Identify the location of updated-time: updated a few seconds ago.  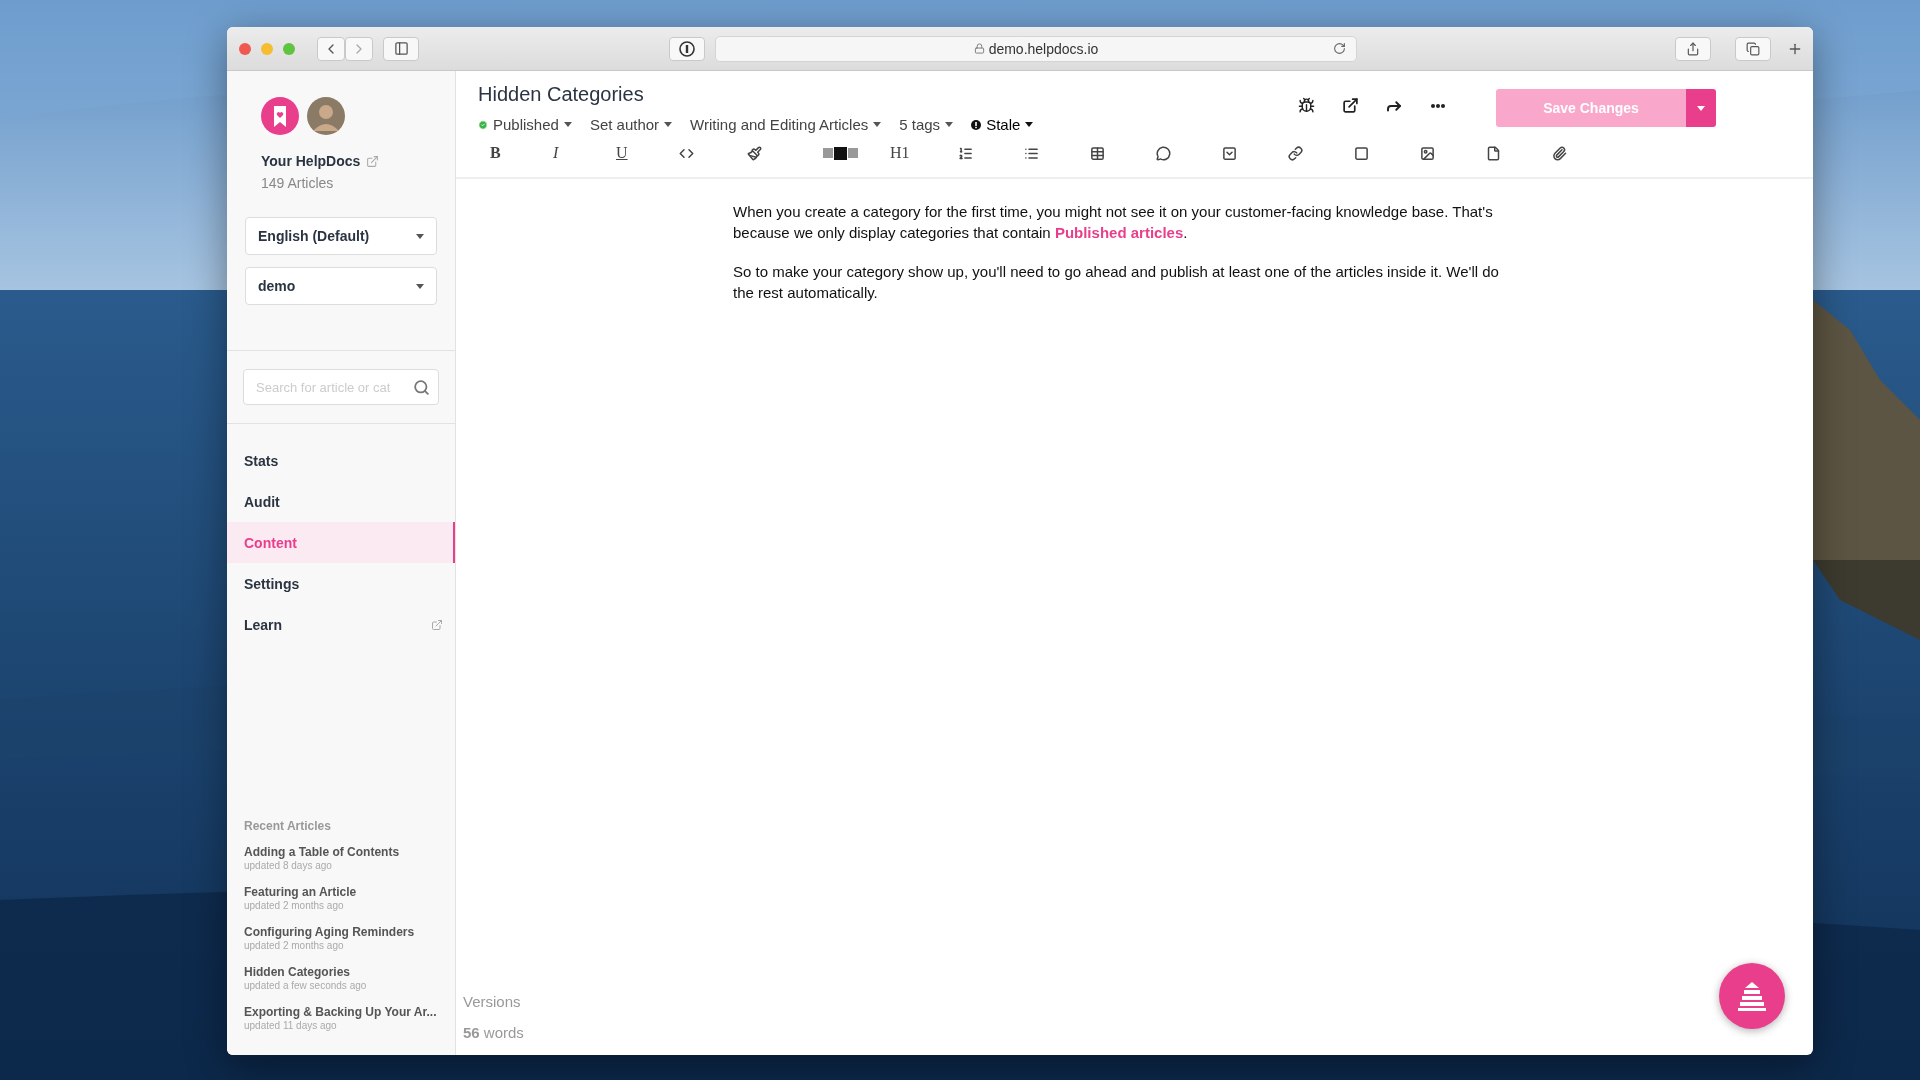
(306, 985).